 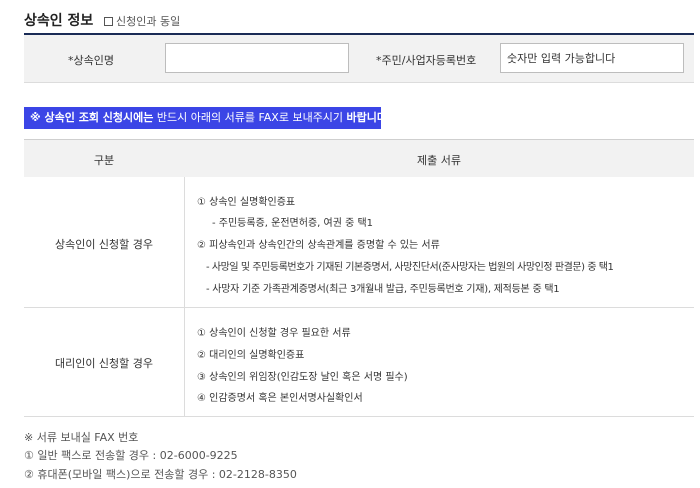 I want to click on doc-item: ② 피상속인과 상속인간의 상속관계를 증명할 수 있는 서류, so click(x=318, y=245).